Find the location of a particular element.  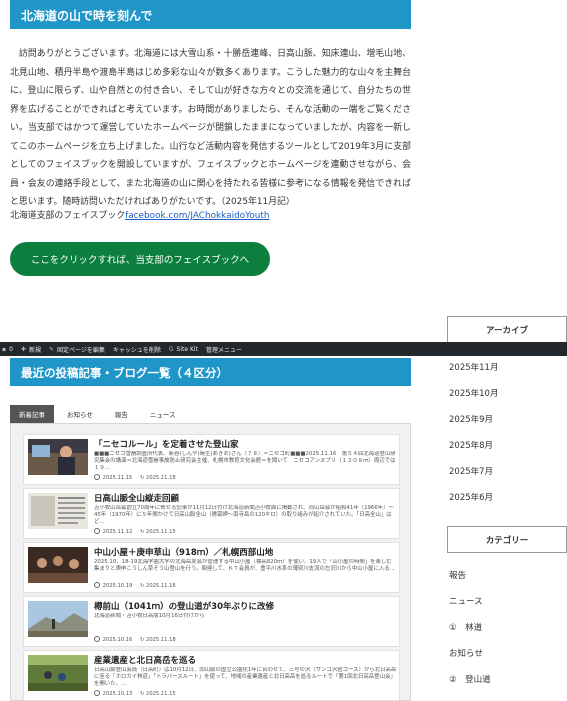

archive-link: 2025年9月 is located at coordinates (471, 419).